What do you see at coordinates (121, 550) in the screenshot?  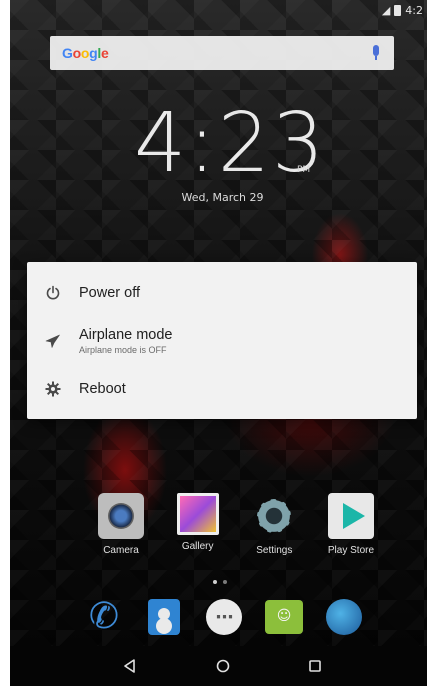 I see `app-label: Camera` at bounding box center [121, 550].